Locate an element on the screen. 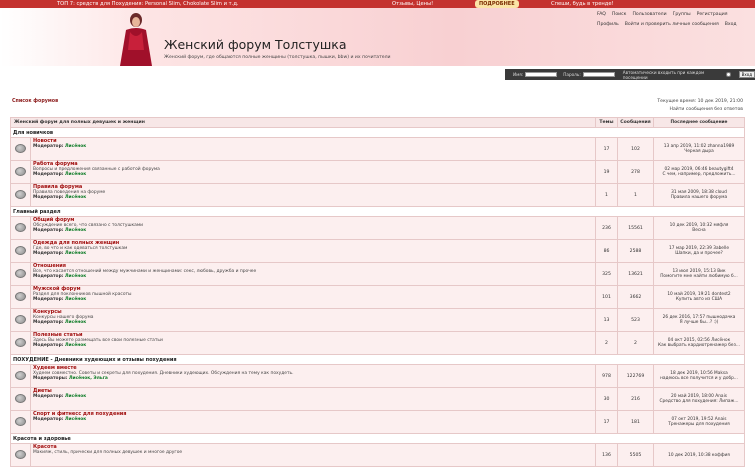 This screenshot has height=471, width=755. category-row: Главный раздел is located at coordinates (377, 211).